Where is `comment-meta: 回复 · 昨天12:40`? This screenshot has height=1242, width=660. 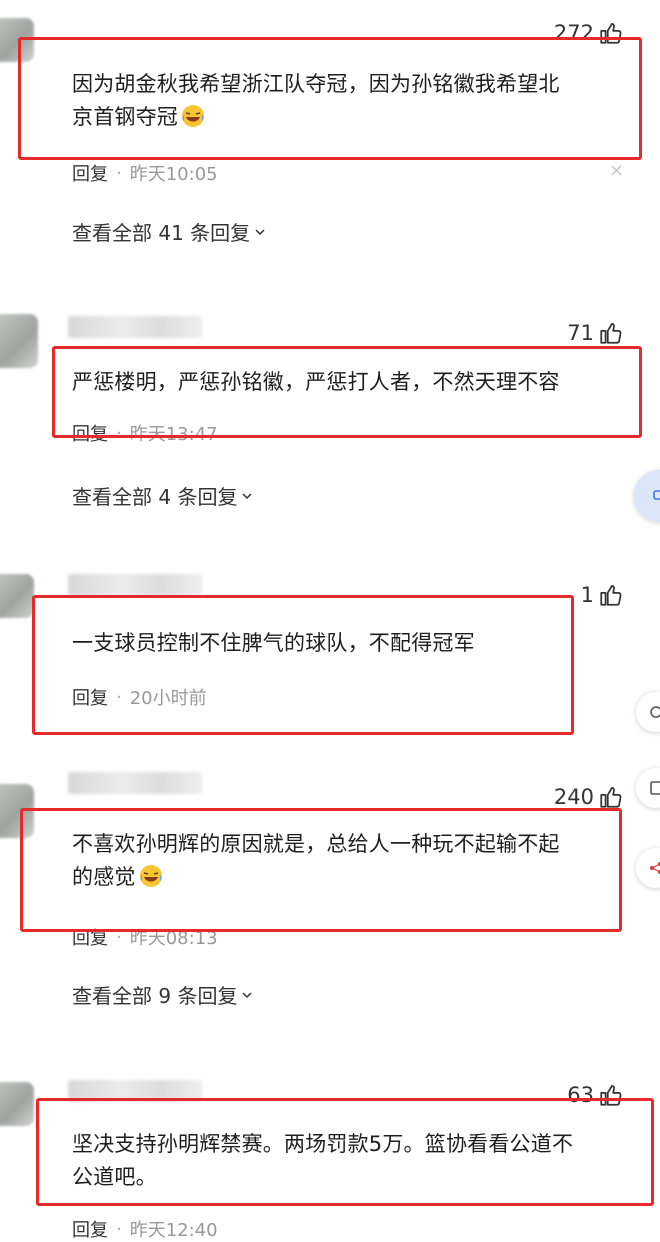
comment-meta: 回复 · 昨天12:40 is located at coordinates (145, 1229).